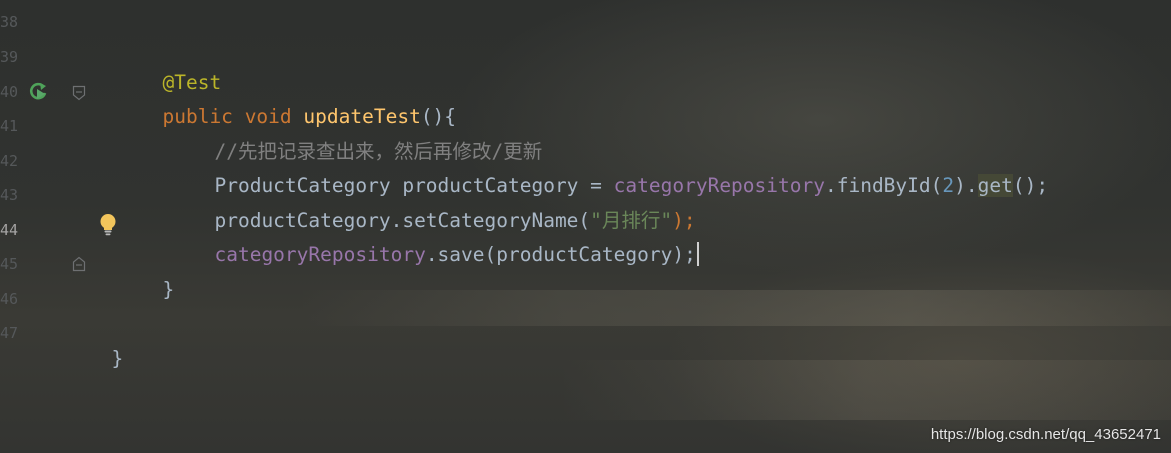  What do you see at coordinates (45, 226) in the screenshot?
I see `editor-gutter: 38 39 40 41 42 43 44 45 46 47` at bounding box center [45, 226].